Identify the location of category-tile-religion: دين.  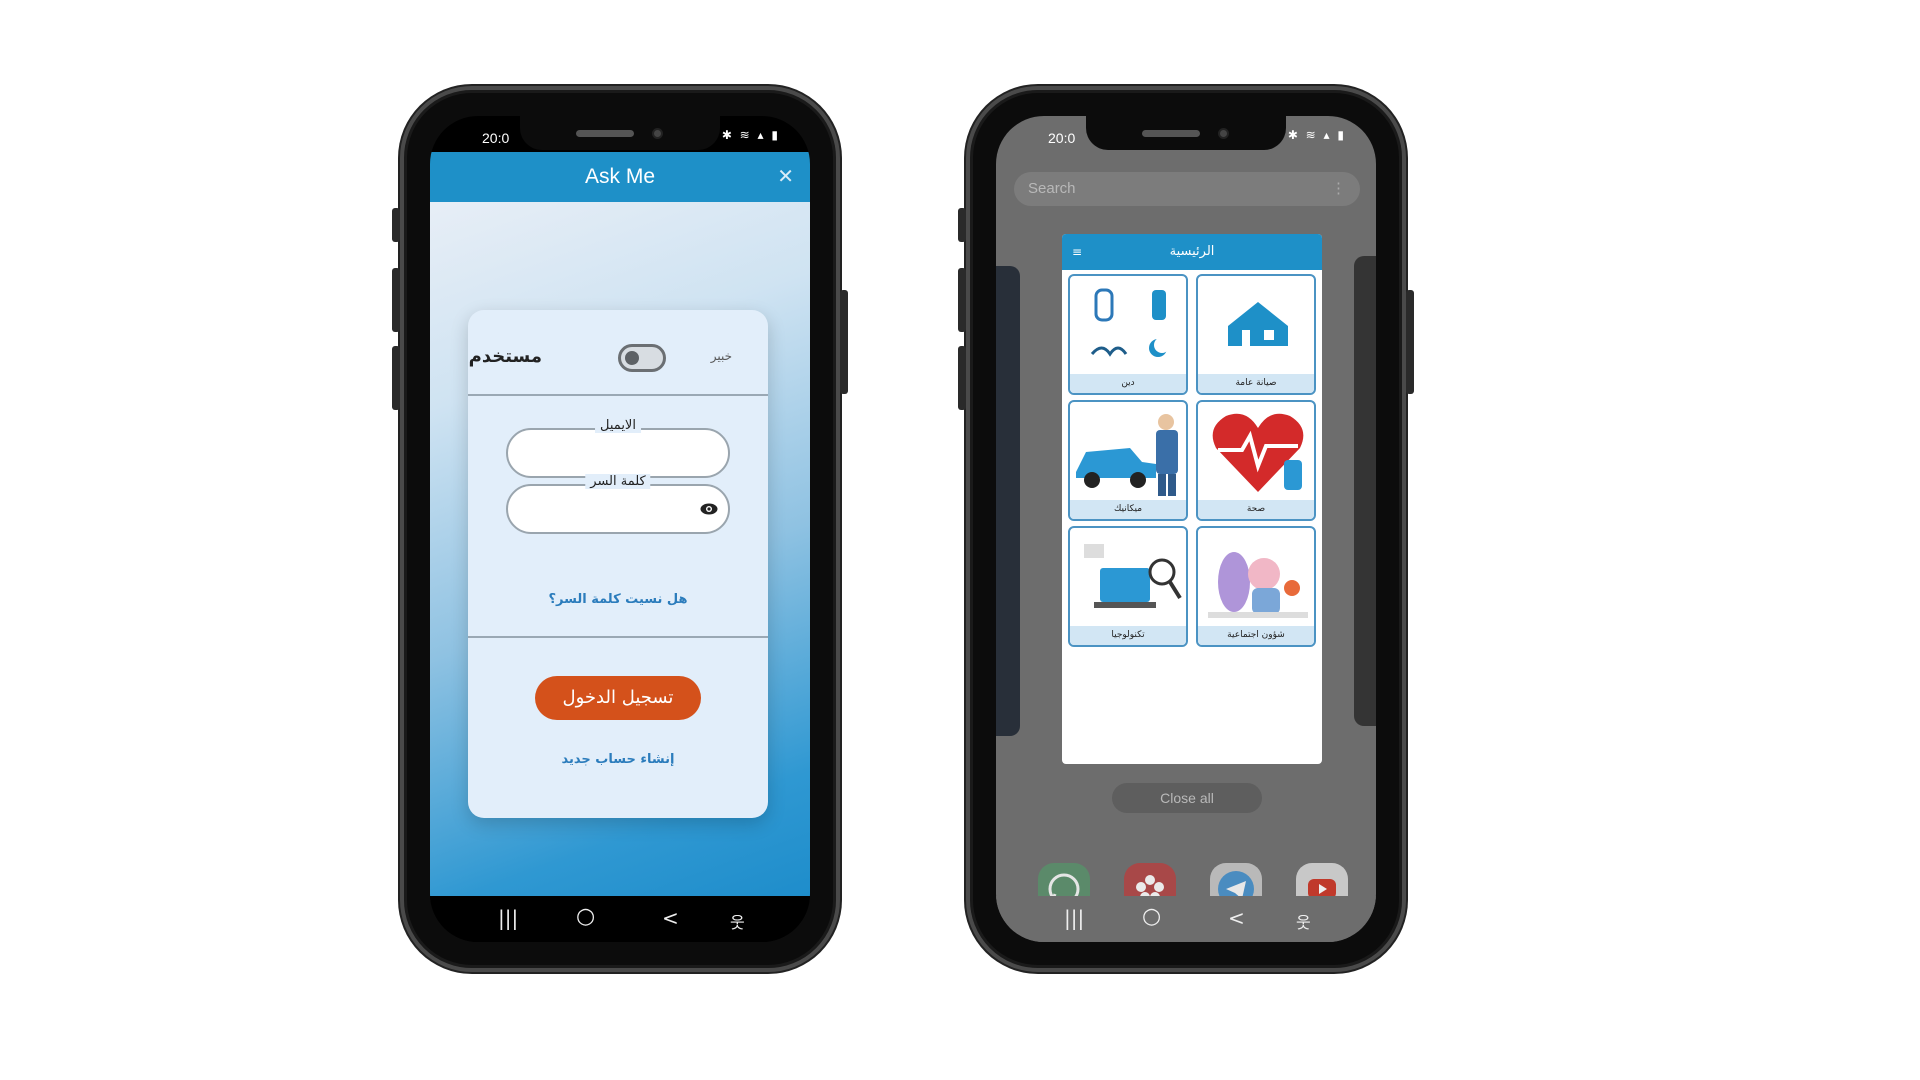
(1128, 334).